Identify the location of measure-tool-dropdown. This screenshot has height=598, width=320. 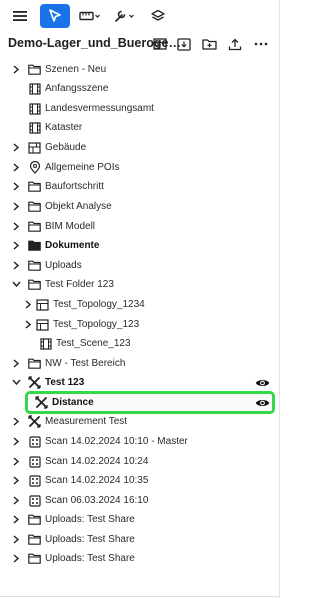
(90, 16).